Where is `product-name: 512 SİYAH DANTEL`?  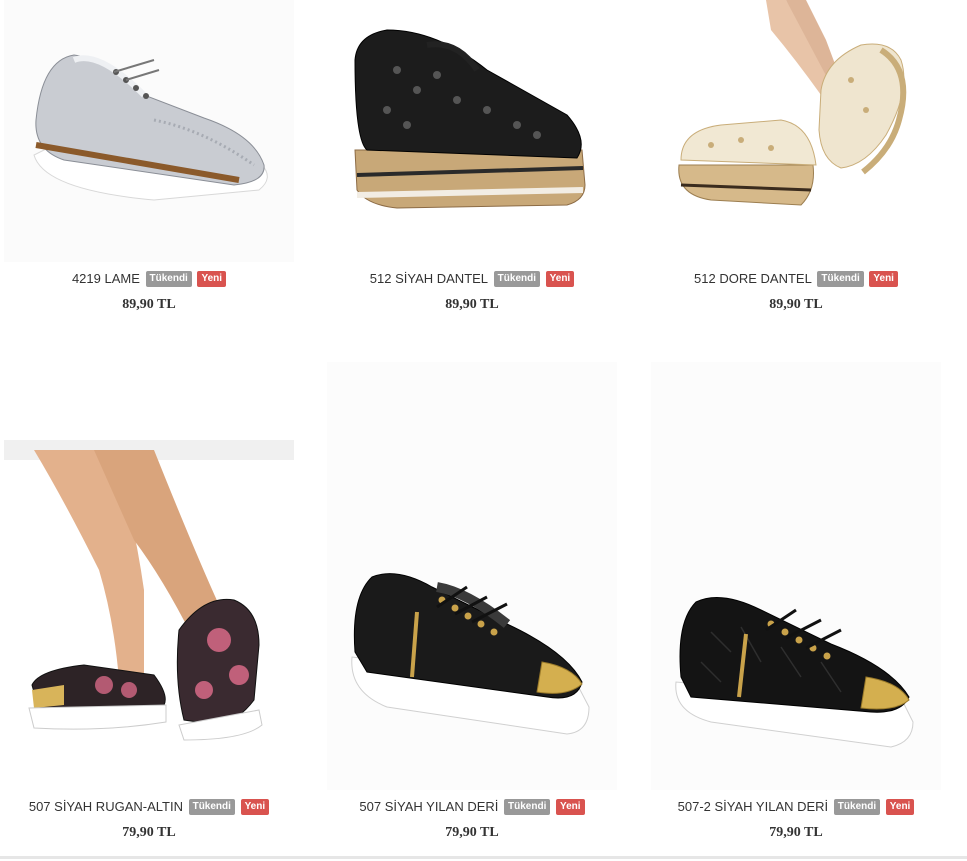 product-name: 512 SİYAH DANTEL is located at coordinates (429, 278).